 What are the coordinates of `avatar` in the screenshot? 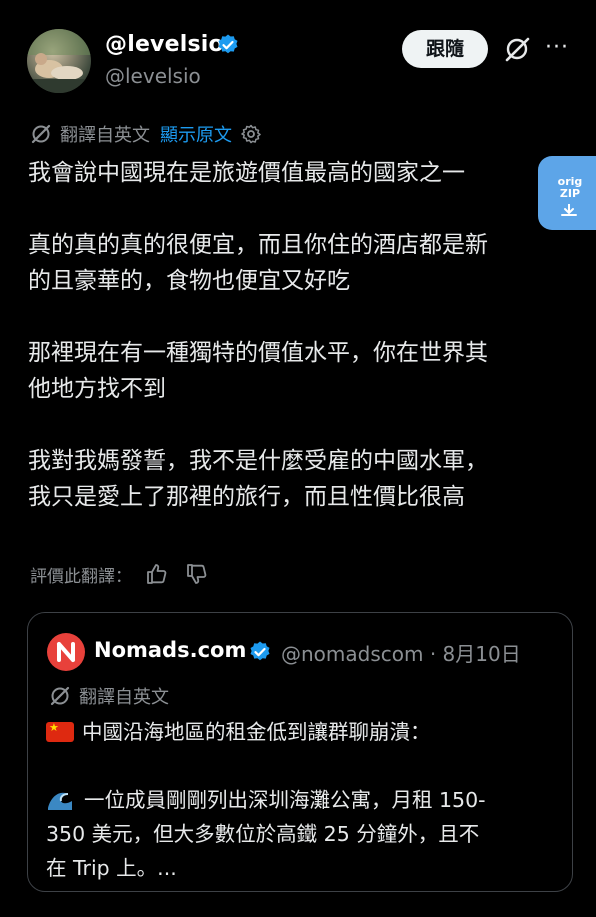 It's located at (59, 61).